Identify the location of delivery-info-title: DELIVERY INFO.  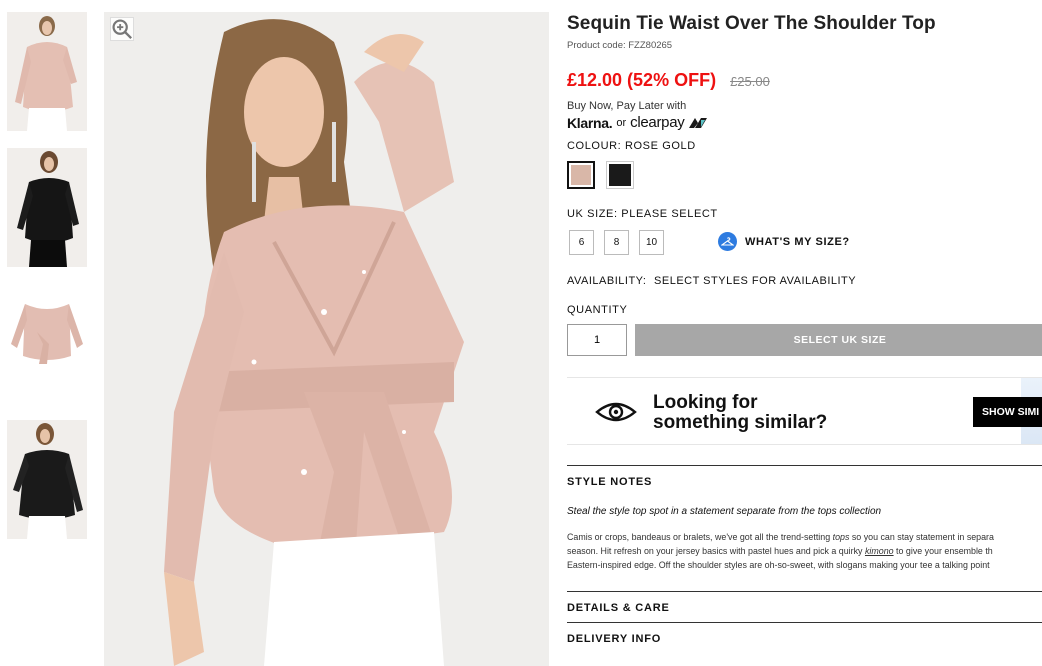
(804, 634).